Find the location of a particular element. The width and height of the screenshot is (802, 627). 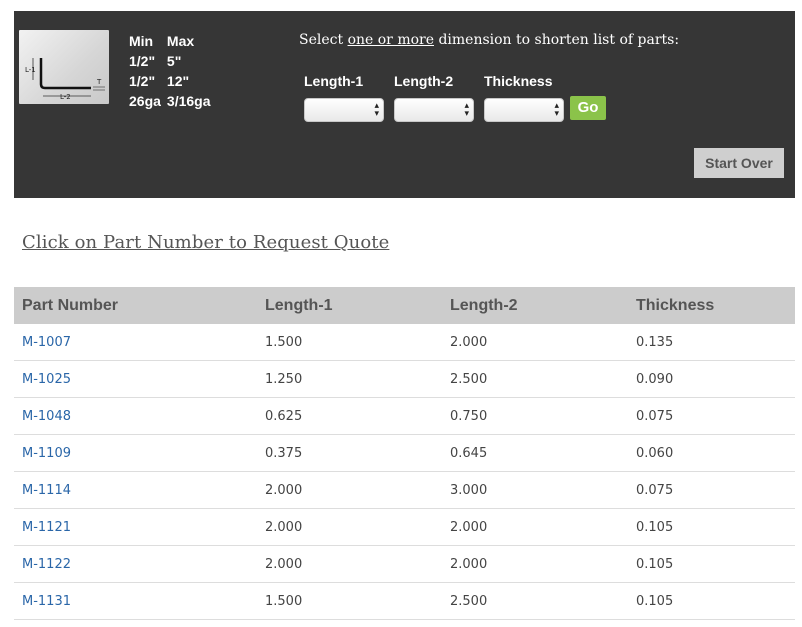

spec-cell: 26ga is located at coordinates (145, 101).